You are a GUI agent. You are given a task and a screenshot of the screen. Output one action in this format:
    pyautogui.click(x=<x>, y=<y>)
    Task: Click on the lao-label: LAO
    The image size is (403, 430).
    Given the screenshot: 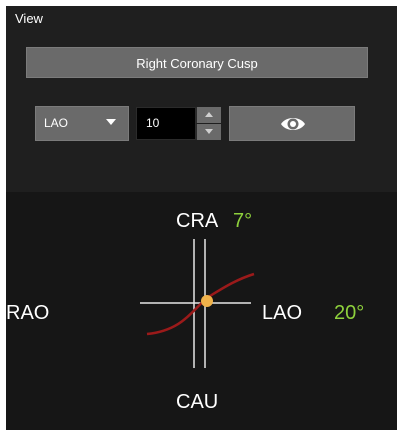 What is the action you would take?
    pyautogui.click(x=282, y=313)
    